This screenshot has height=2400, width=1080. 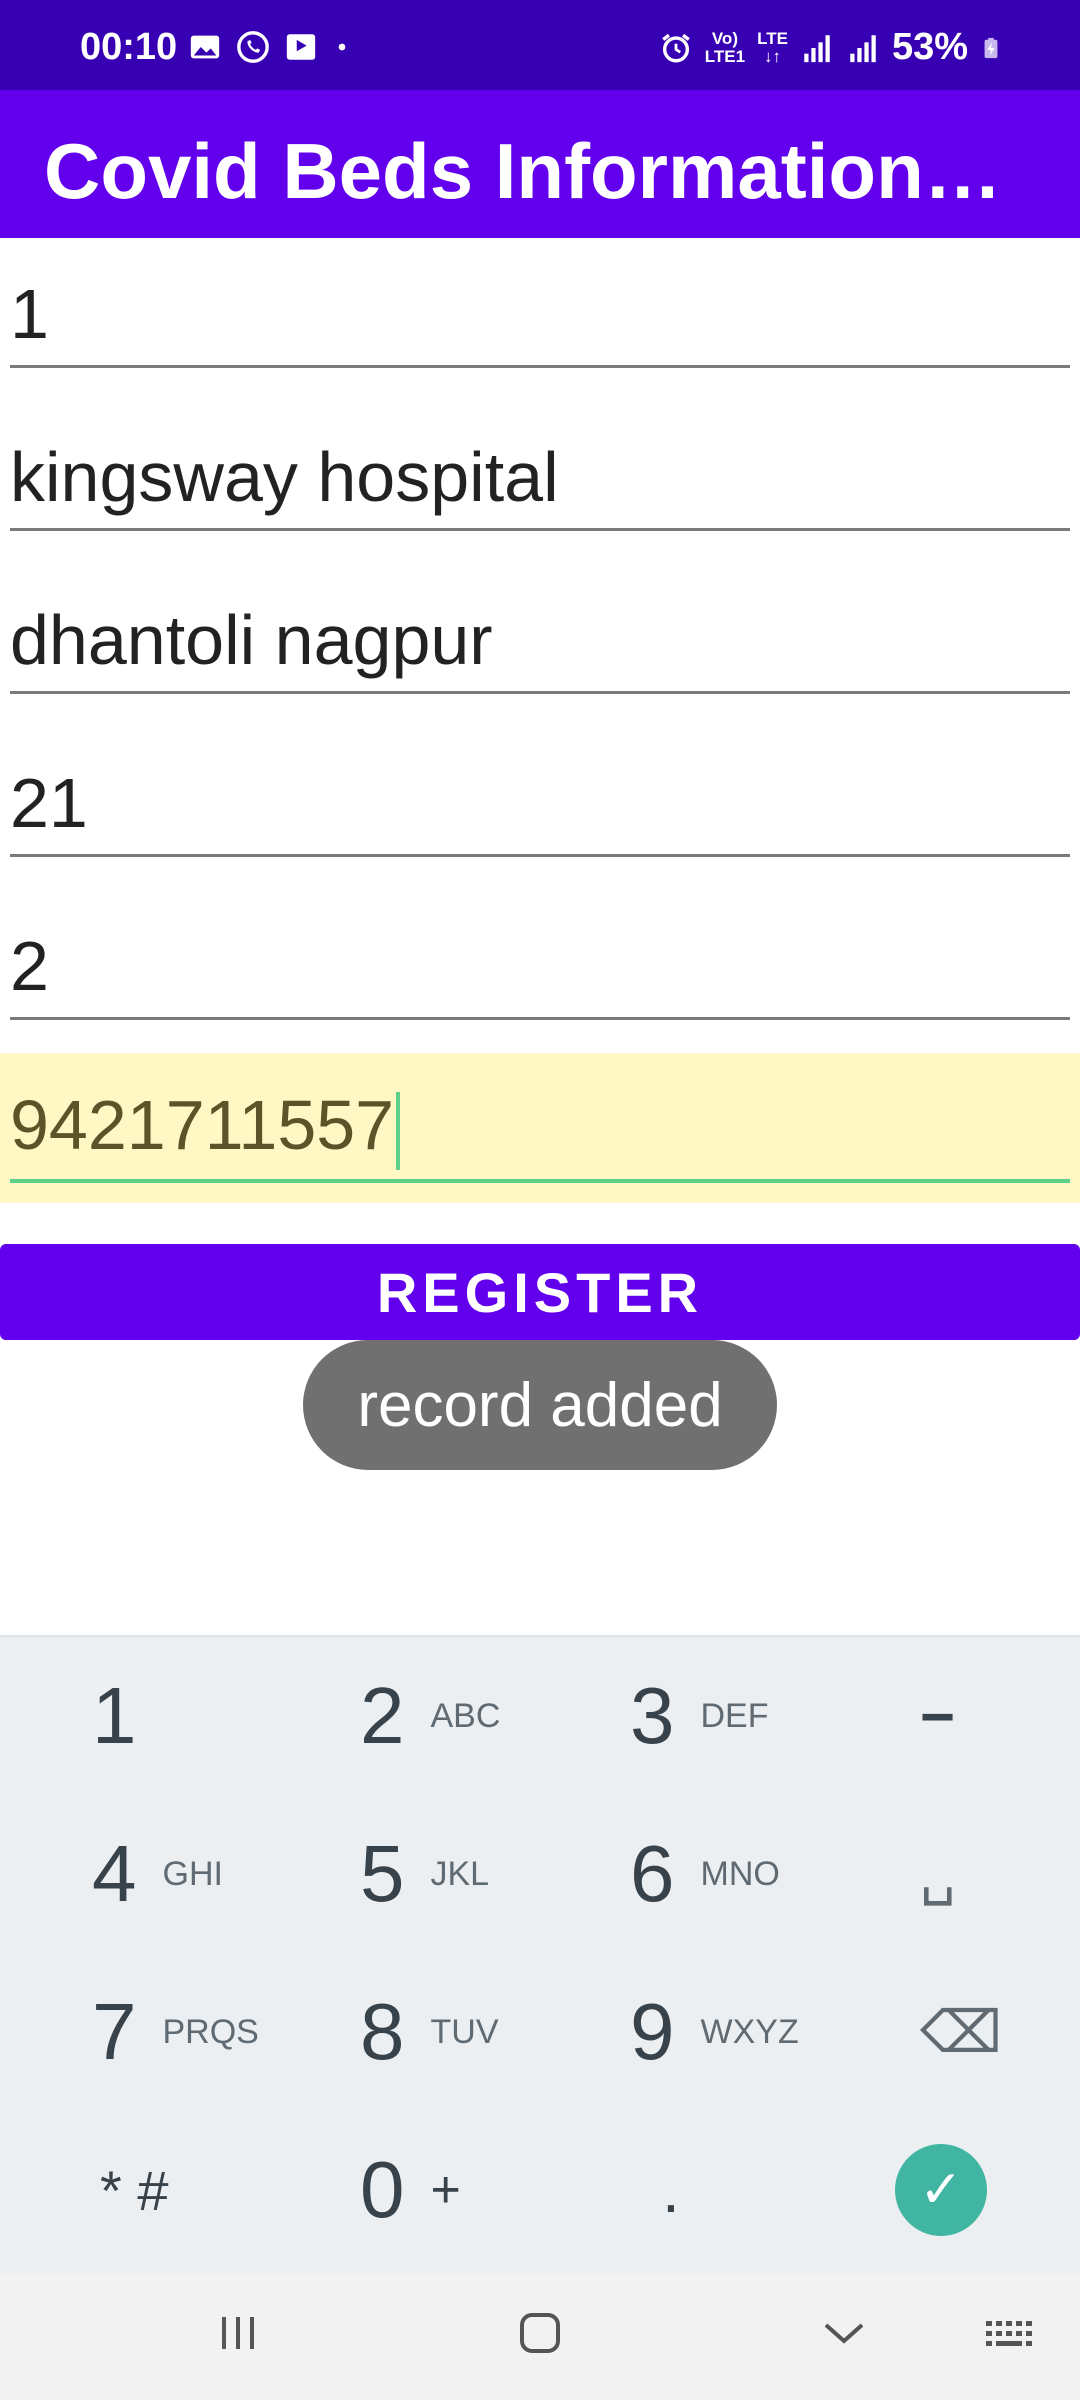 What do you see at coordinates (29, 966) in the screenshot?
I see `field-value: 2` at bounding box center [29, 966].